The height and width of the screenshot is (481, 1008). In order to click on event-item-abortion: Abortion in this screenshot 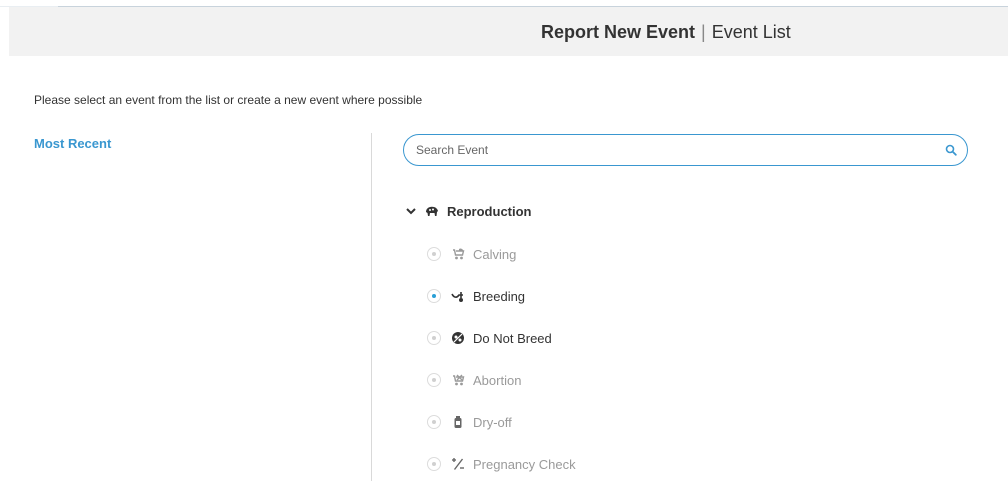, I will do `click(474, 380)`.